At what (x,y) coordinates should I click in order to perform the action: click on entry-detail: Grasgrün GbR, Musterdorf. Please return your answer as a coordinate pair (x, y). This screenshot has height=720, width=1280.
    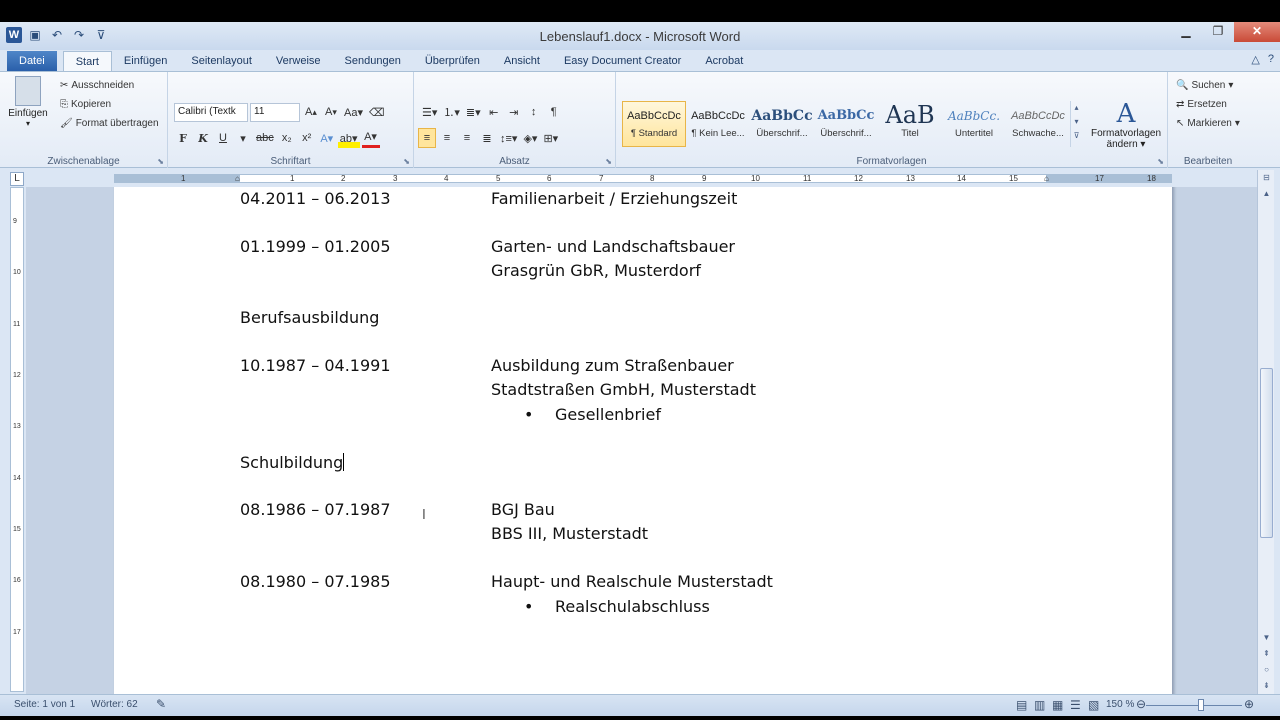
    Looking at the image, I should click on (596, 270).